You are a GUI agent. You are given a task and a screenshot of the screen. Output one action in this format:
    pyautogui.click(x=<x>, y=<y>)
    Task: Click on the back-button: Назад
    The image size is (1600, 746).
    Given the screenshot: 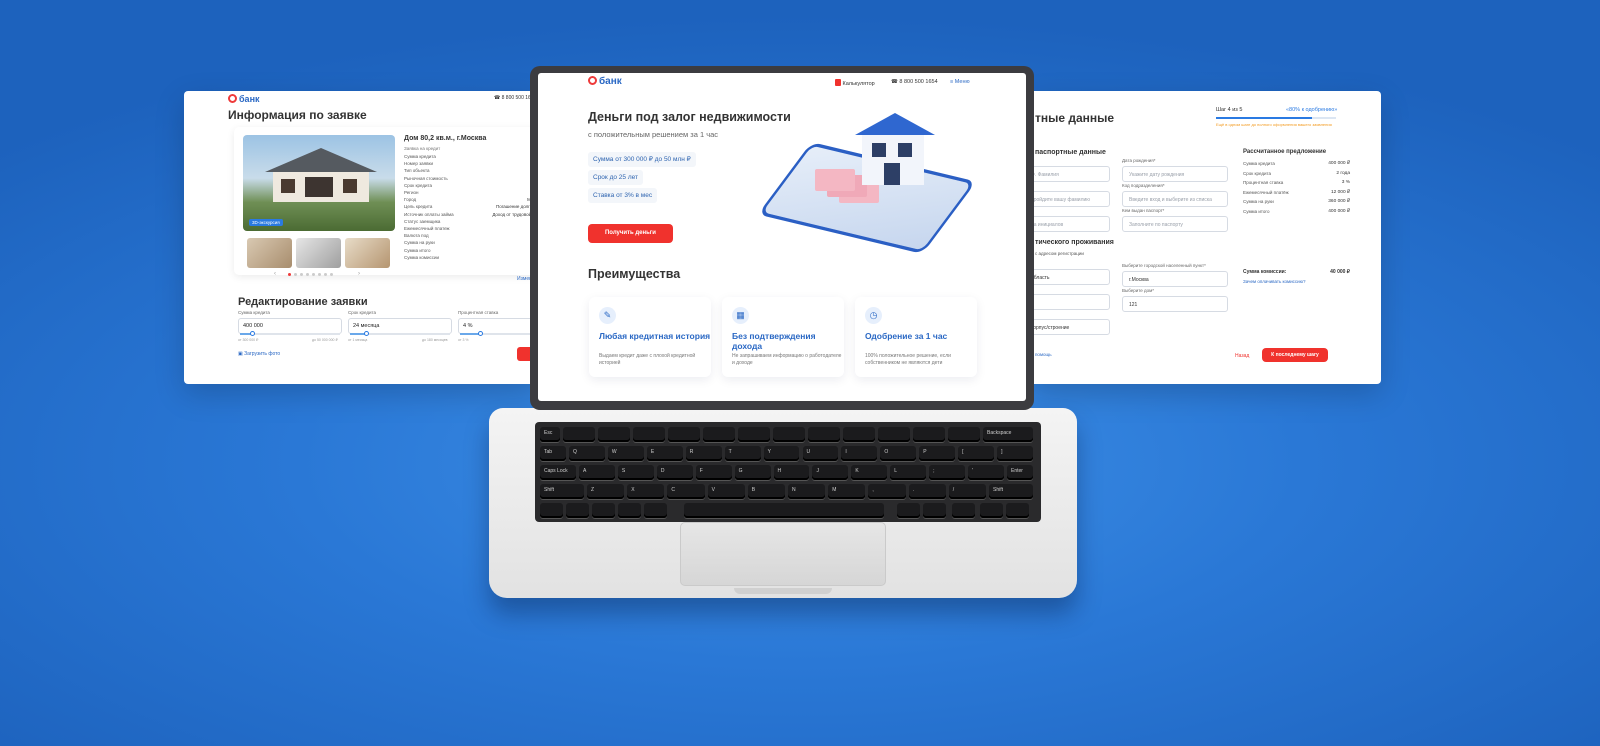 What is the action you would take?
    pyautogui.click(x=1242, y=356)
    